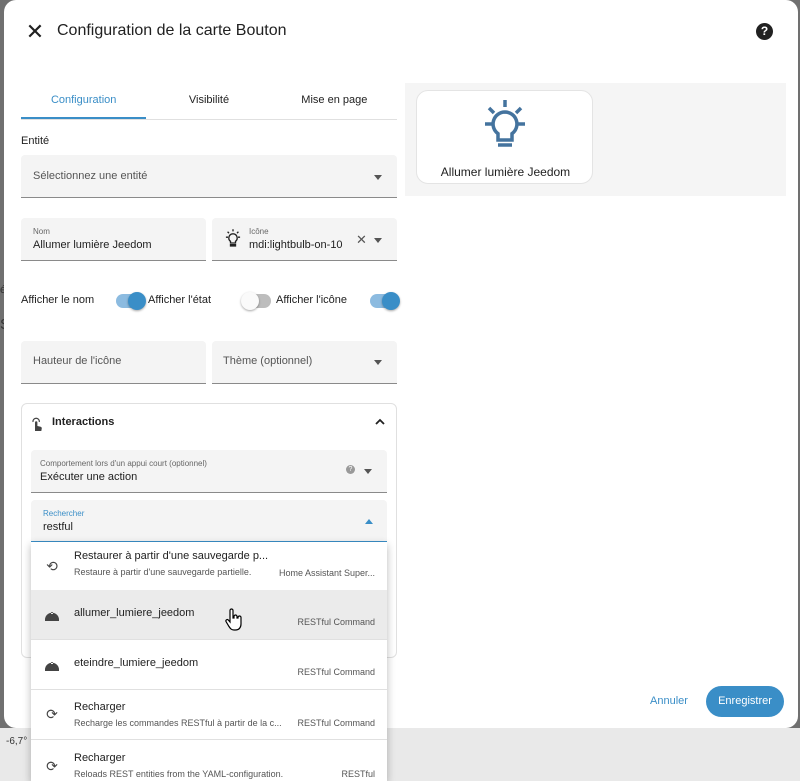  What do you see at coordinates (233, 619) in the screenshot?
I see `pointer-hand-icon` at bounding box center [233, 619].